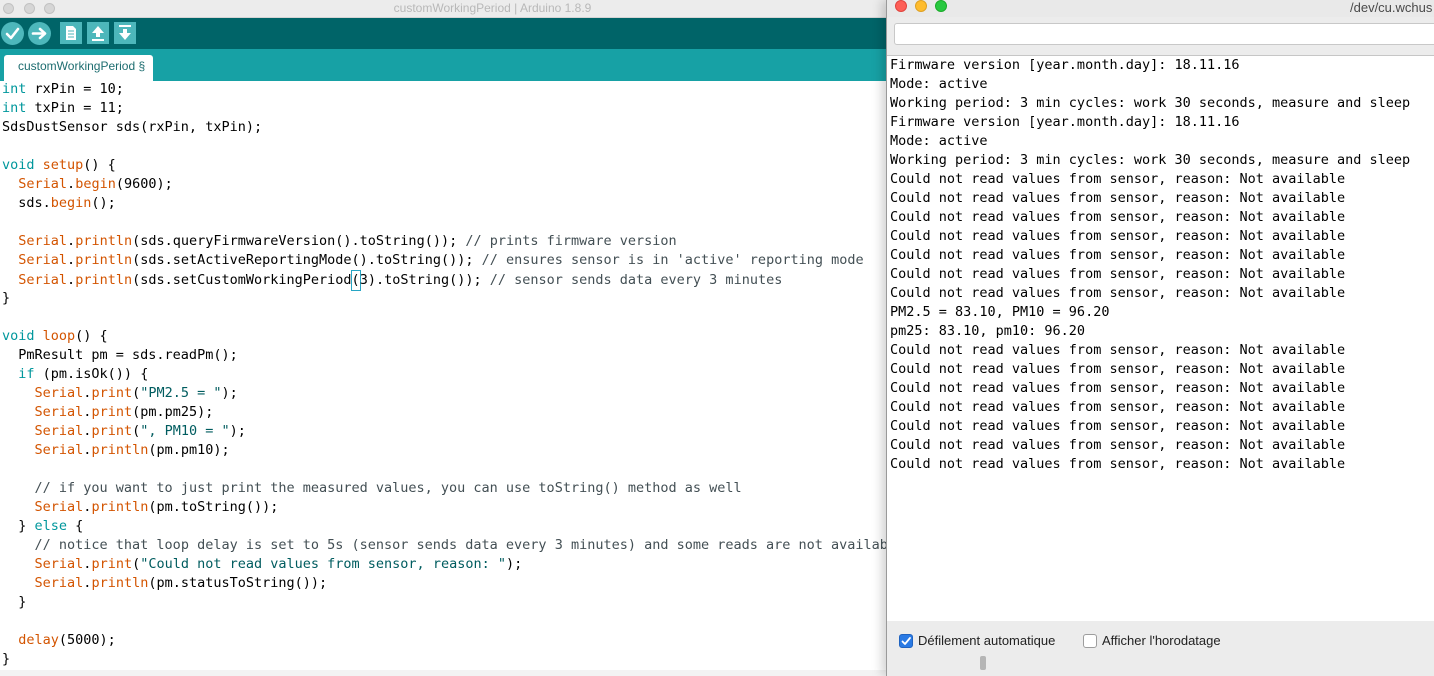 The image size is (1434, 676). Describe the element at coordinates (983, 663) in the screenshot. I see `monitor-scrollbar-thumb` at that location.